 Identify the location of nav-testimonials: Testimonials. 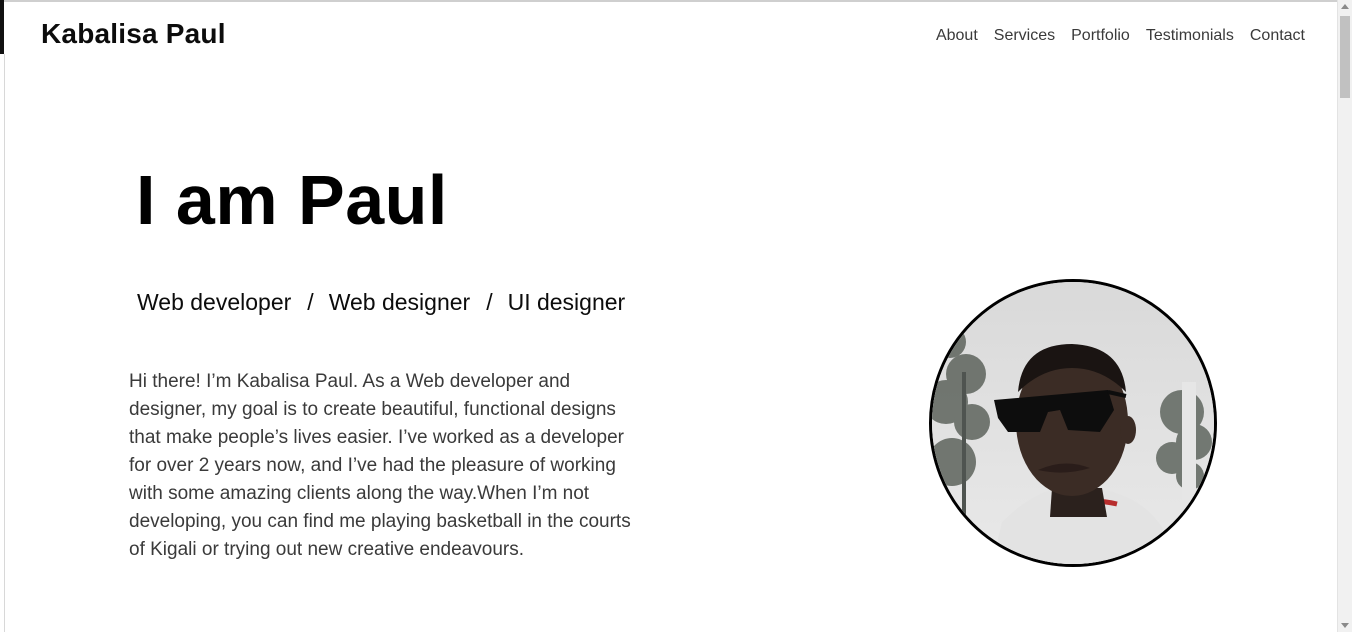
(1190, 36).